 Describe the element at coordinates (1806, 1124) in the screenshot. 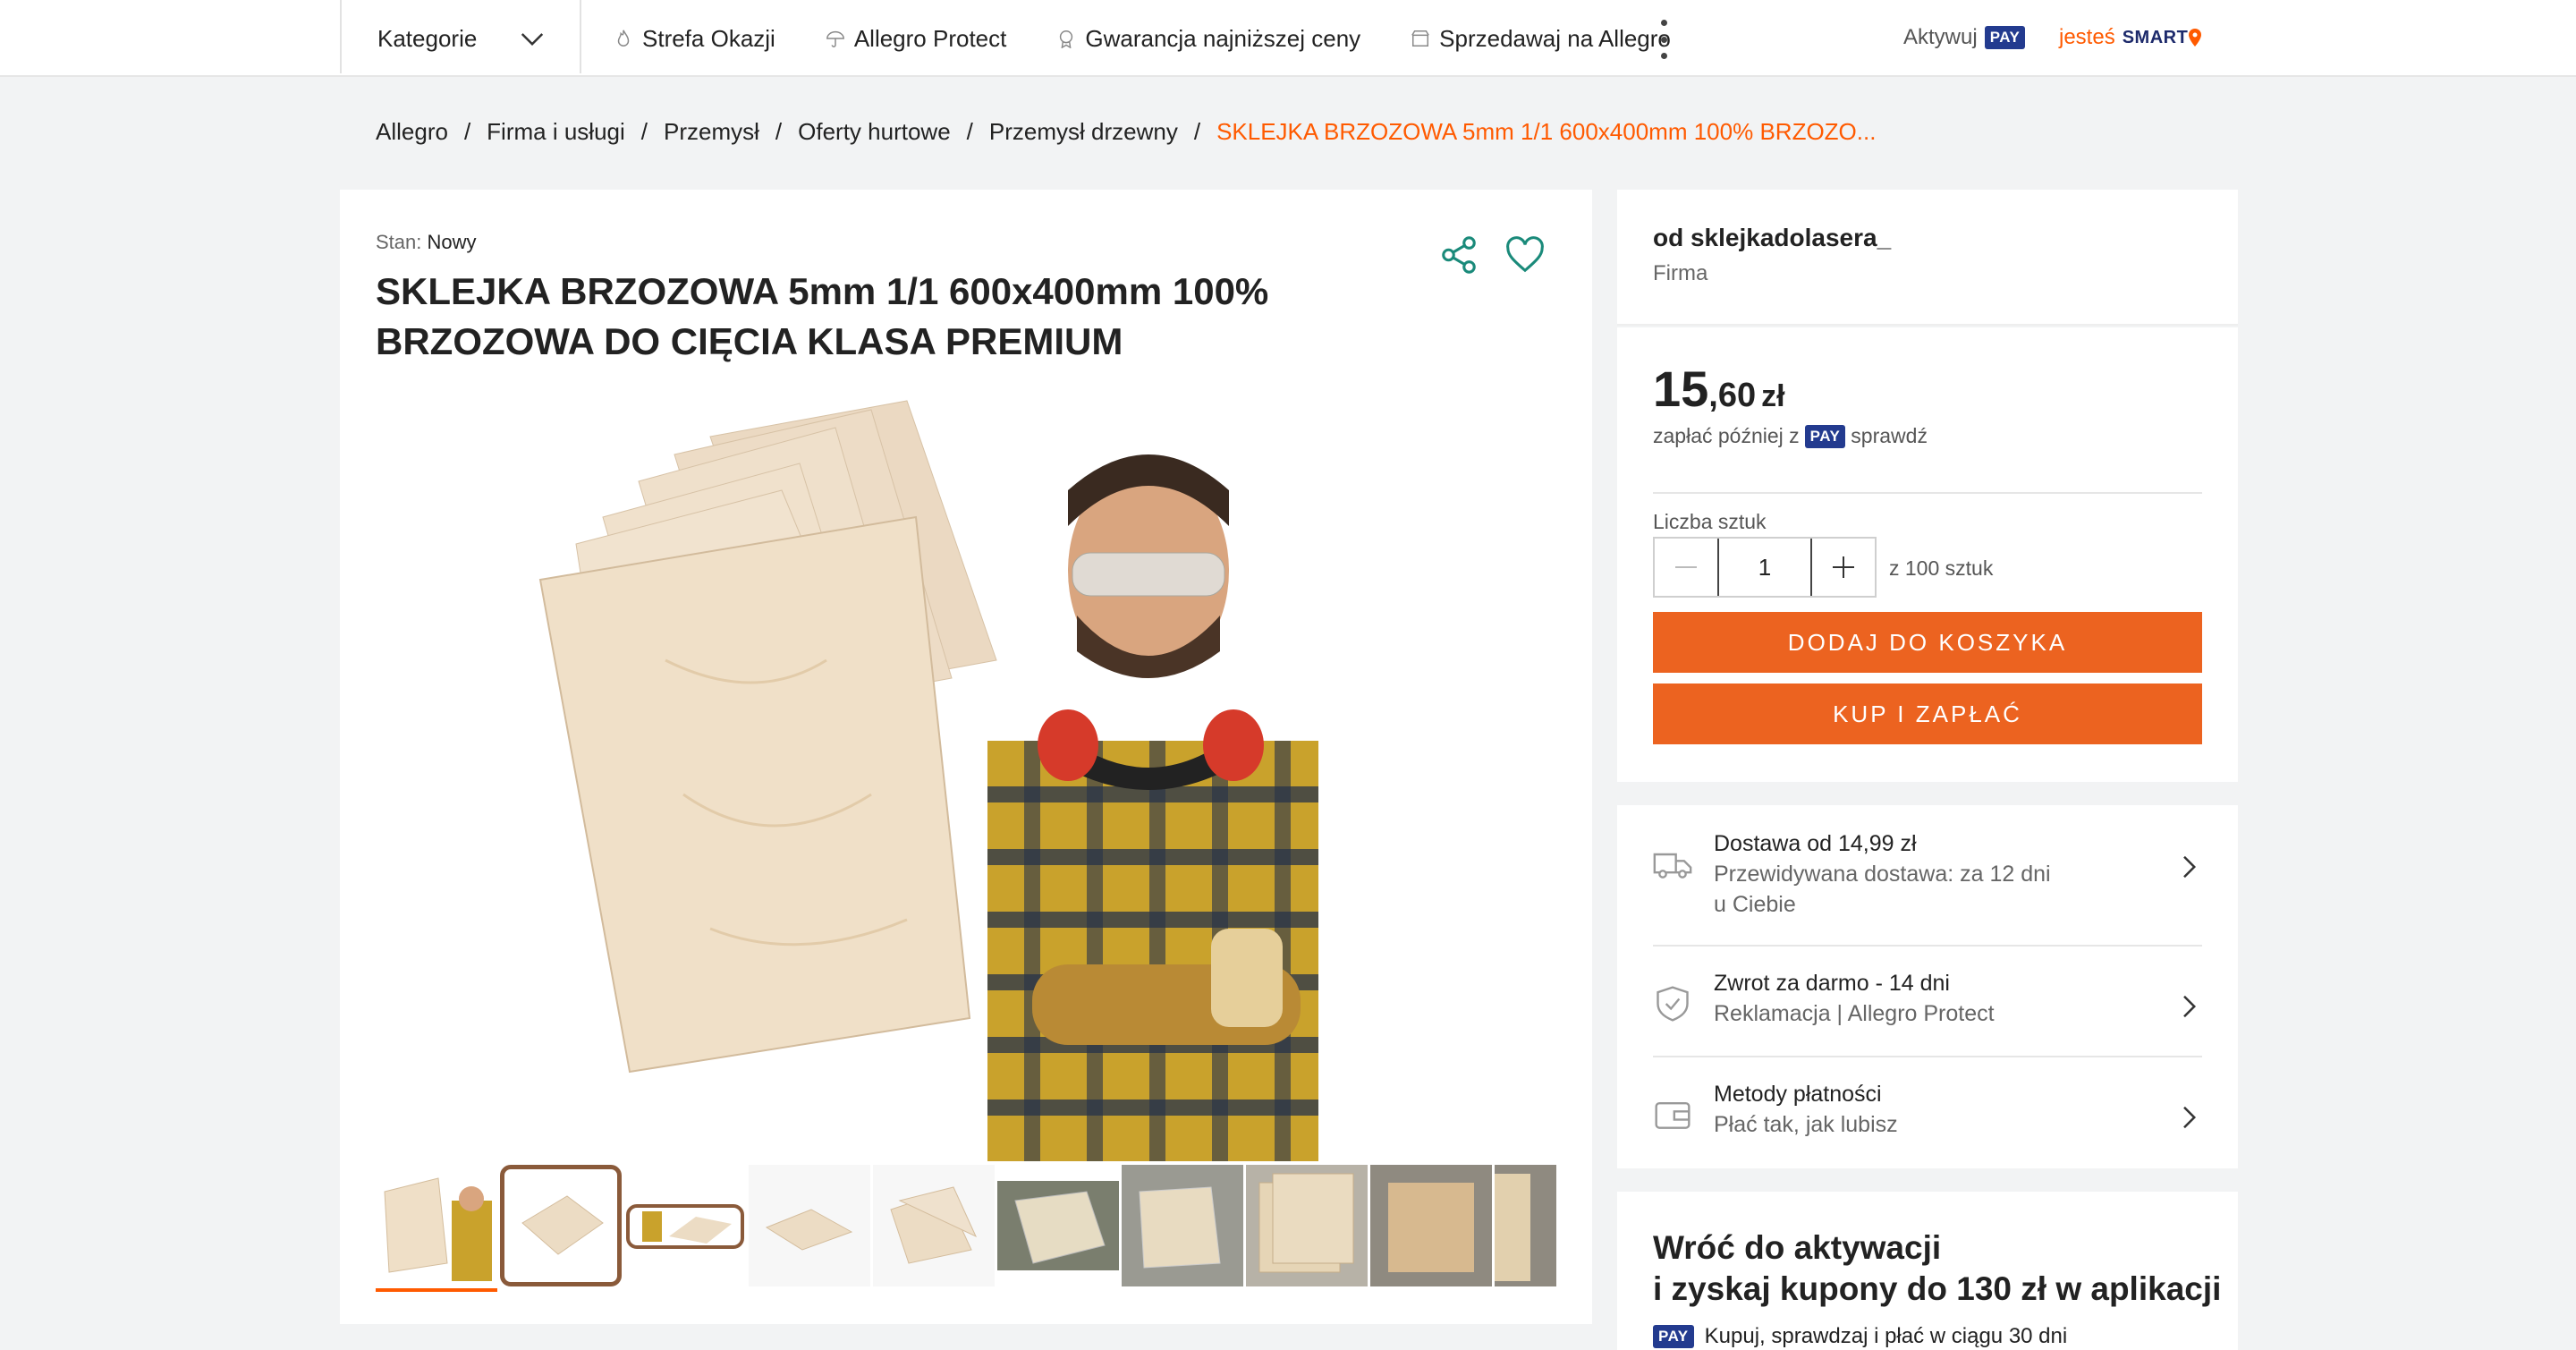

I see `payment-subtitle: Płać tak, jak lubisz` at that location.